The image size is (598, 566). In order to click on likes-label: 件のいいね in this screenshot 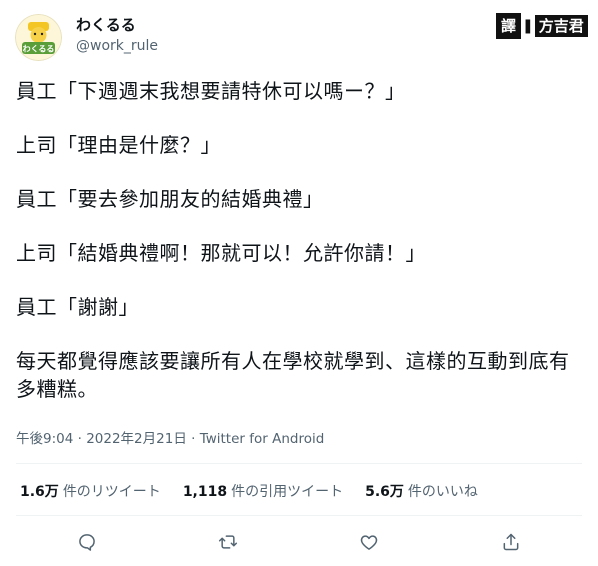, I will do `click(442, 492)`.